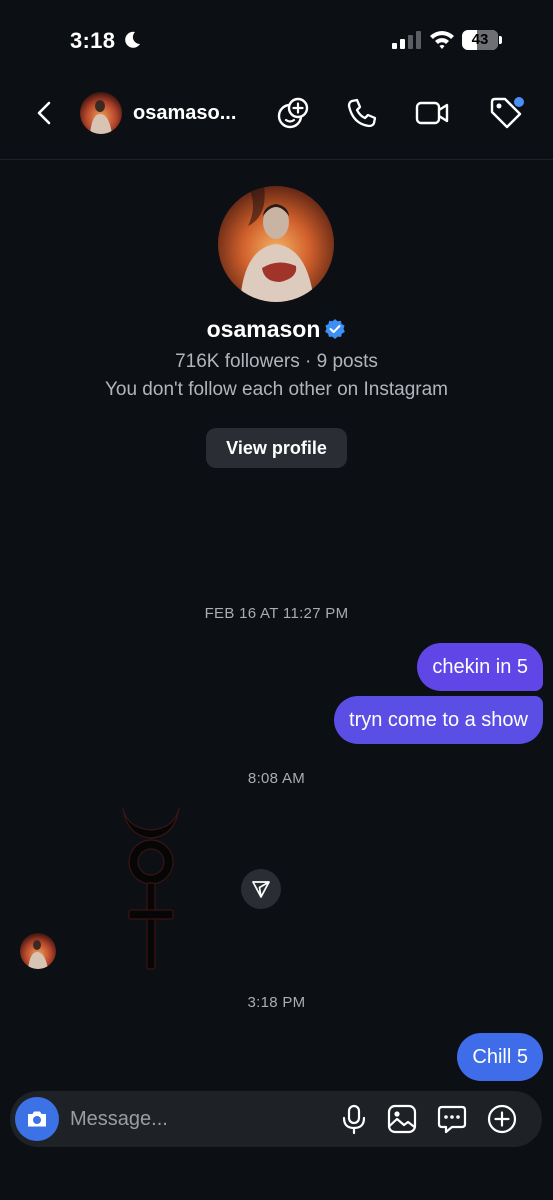 This screenshot has height=1200, width=553. I want to click on message-input, so click(195, 1119).